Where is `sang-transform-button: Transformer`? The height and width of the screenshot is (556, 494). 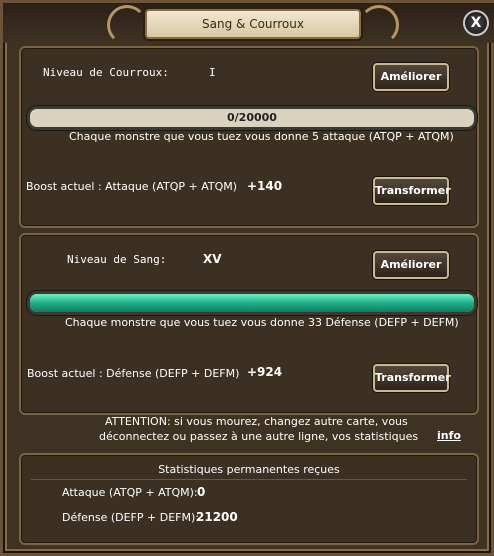
sang-transform-button: Transformer is located at coordinates (412, 378).